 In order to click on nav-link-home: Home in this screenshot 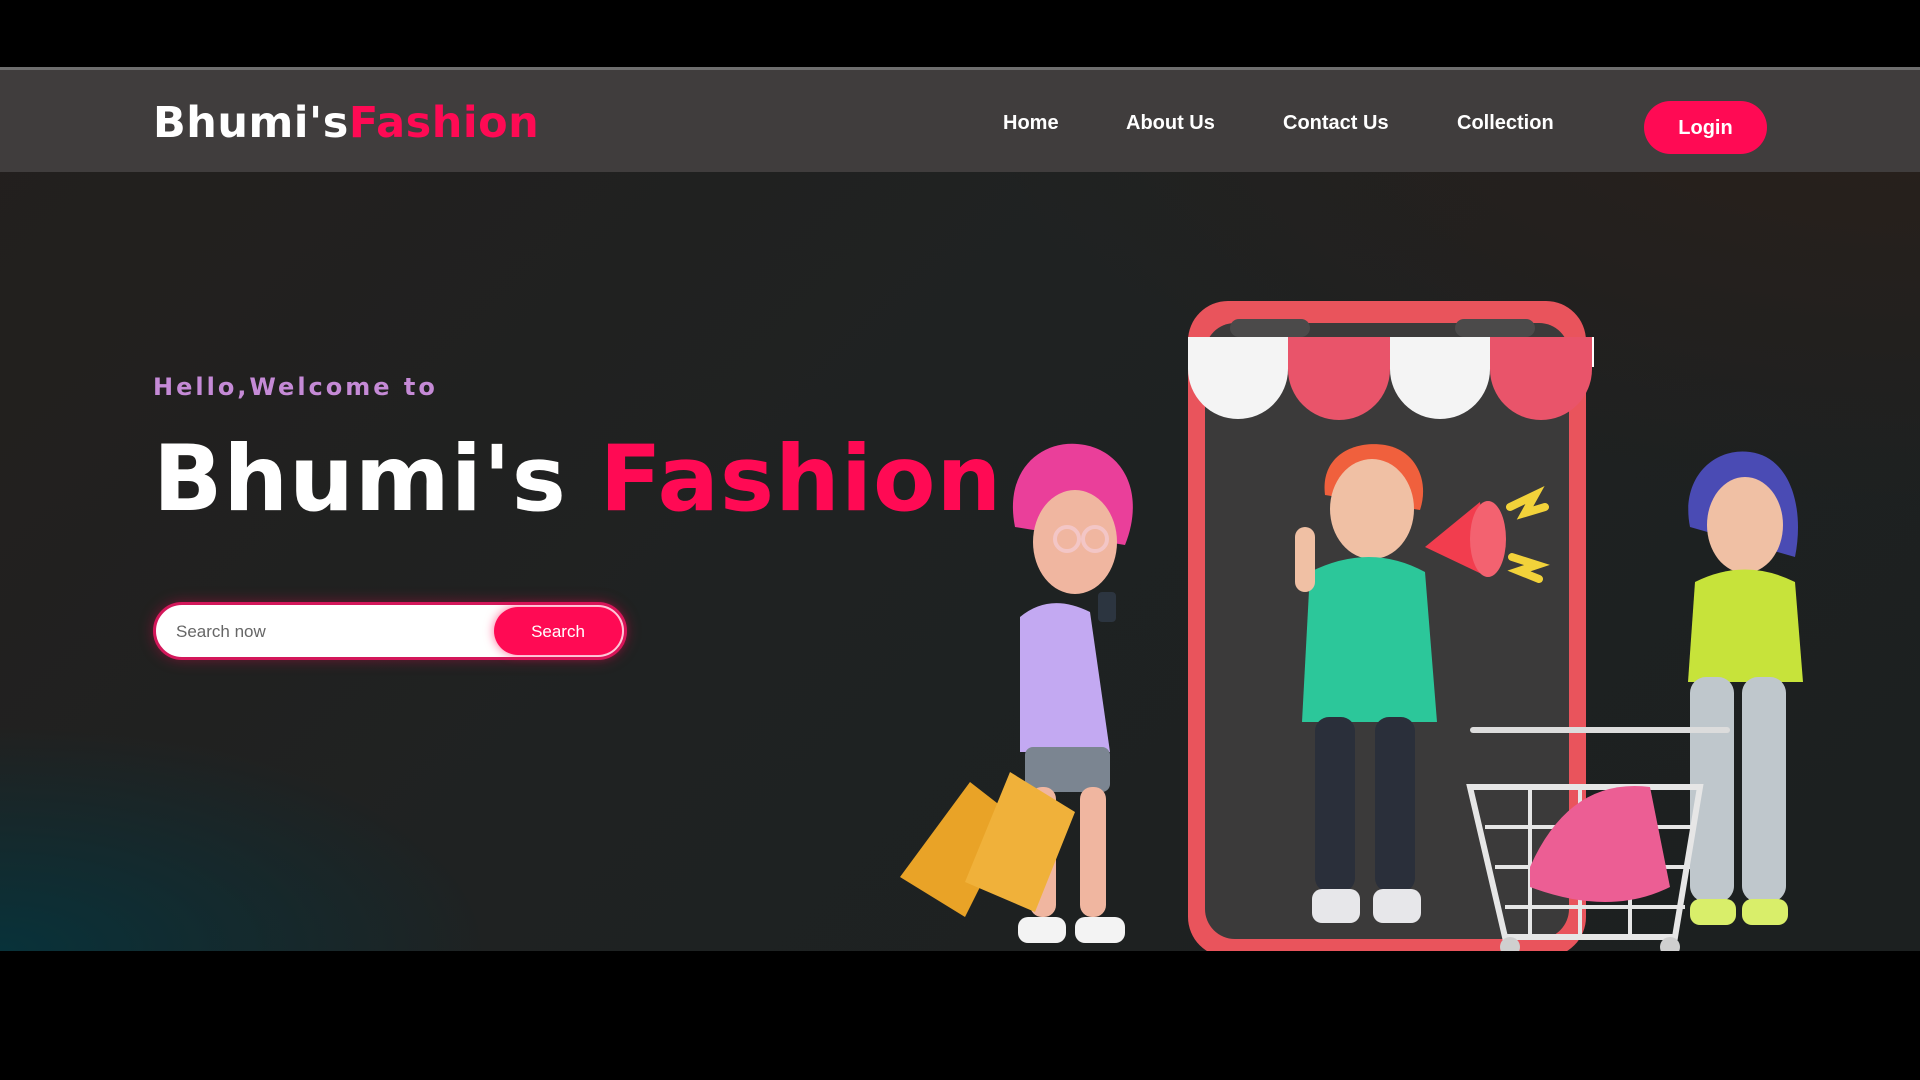, I will do `click(1031, 123)`.